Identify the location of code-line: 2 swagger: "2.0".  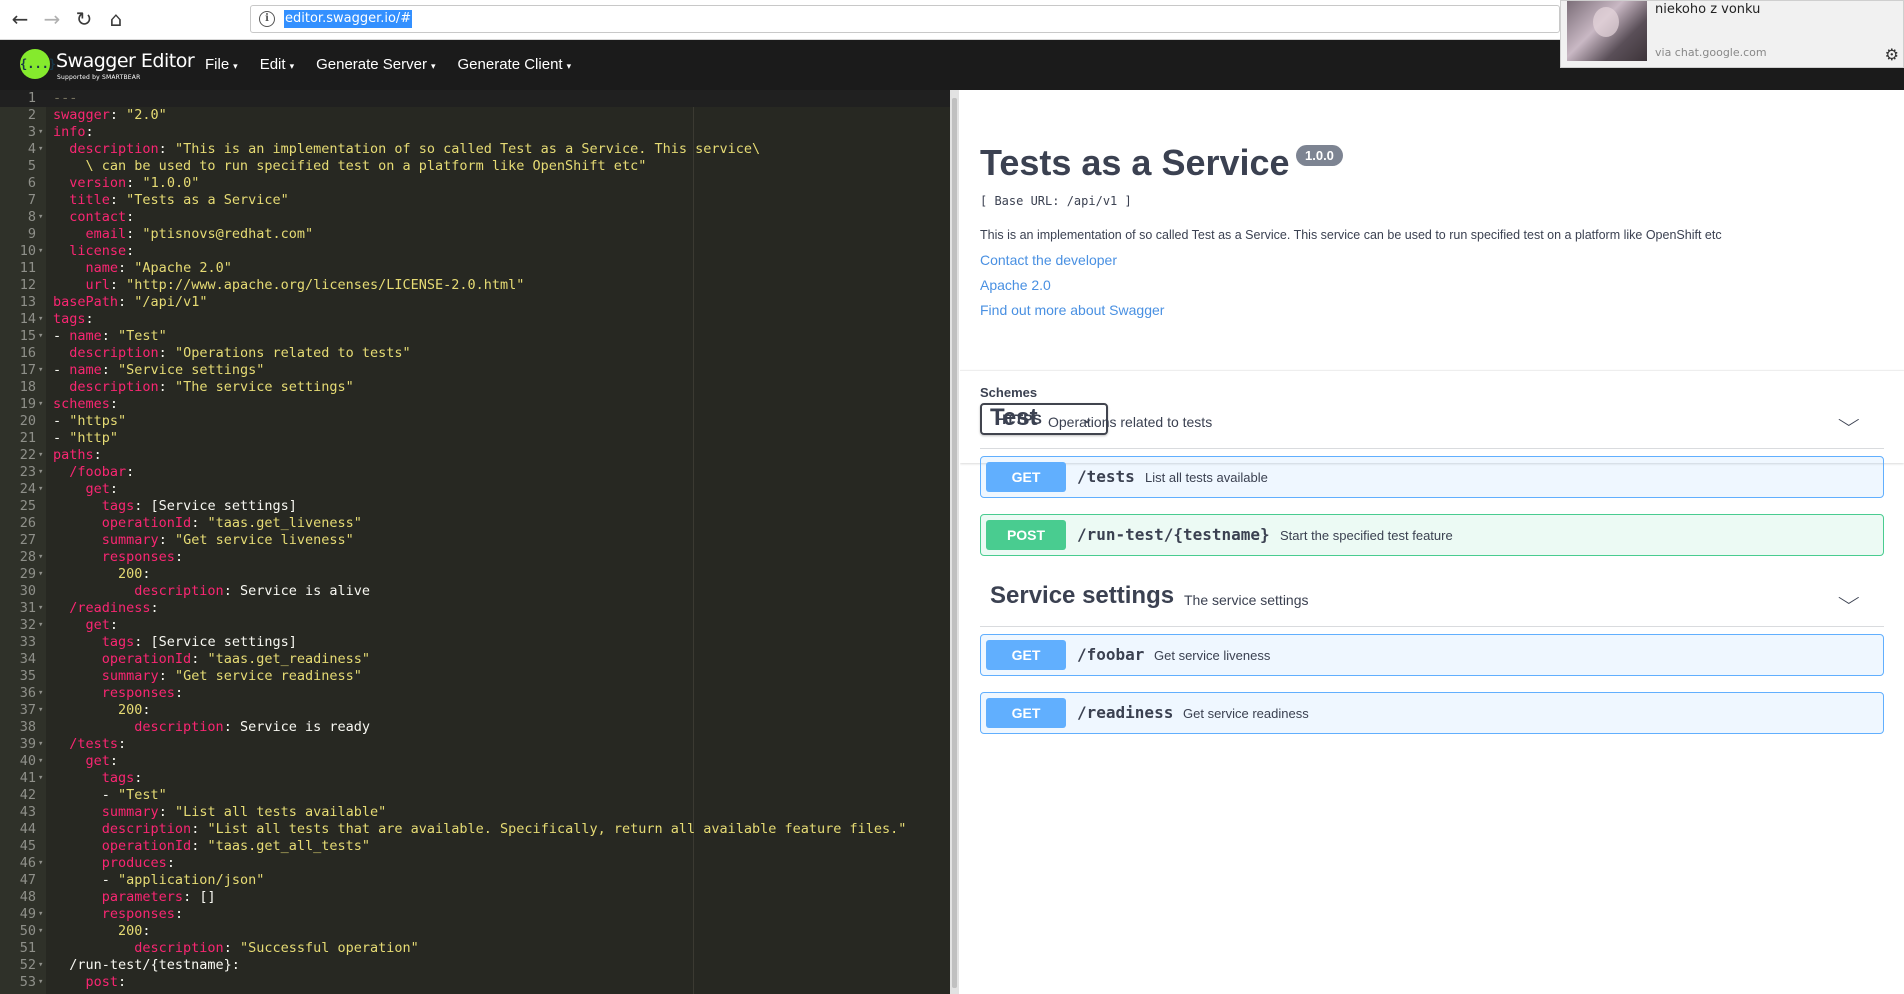
(475, 115).